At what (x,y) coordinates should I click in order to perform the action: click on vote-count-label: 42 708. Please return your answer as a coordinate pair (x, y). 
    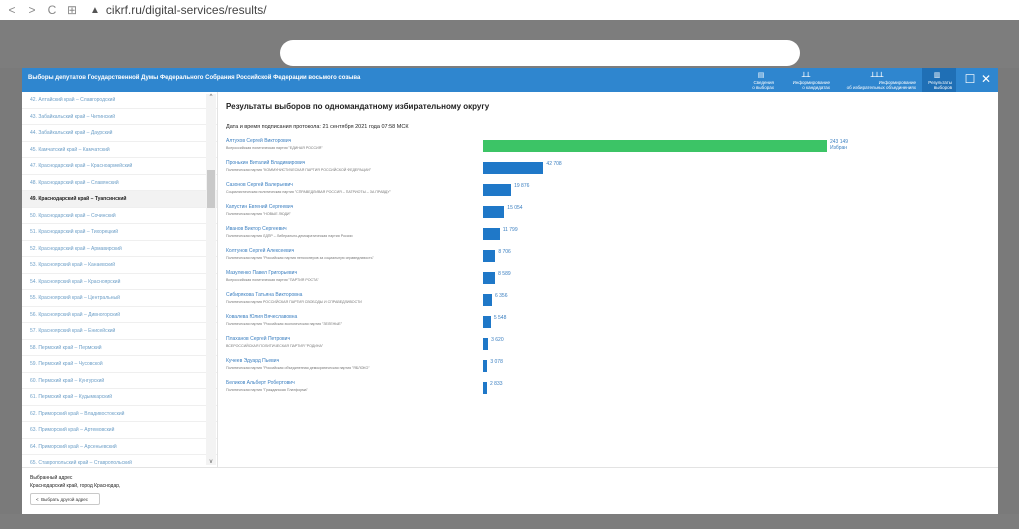
    Looking at the image, I should click on (553, 164).